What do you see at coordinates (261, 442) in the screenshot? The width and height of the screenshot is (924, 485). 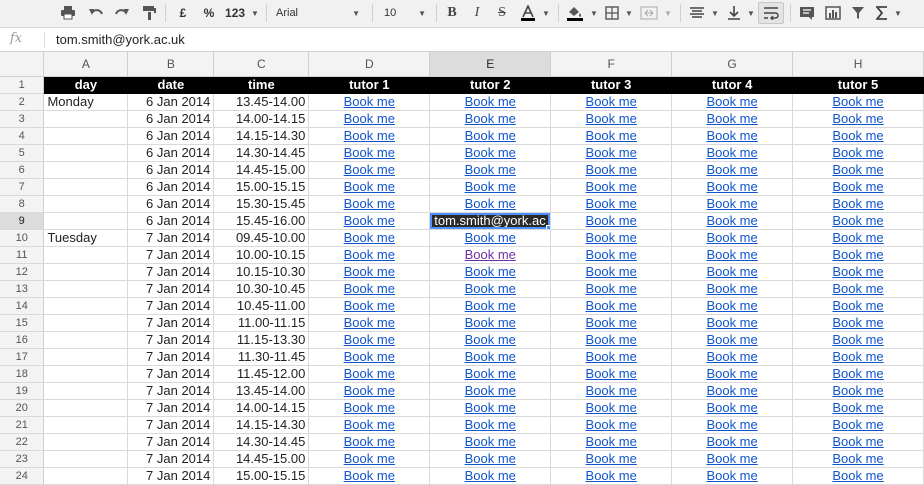 I see `time-cell: 14.30-14.45` at bounding box center [261, 442].